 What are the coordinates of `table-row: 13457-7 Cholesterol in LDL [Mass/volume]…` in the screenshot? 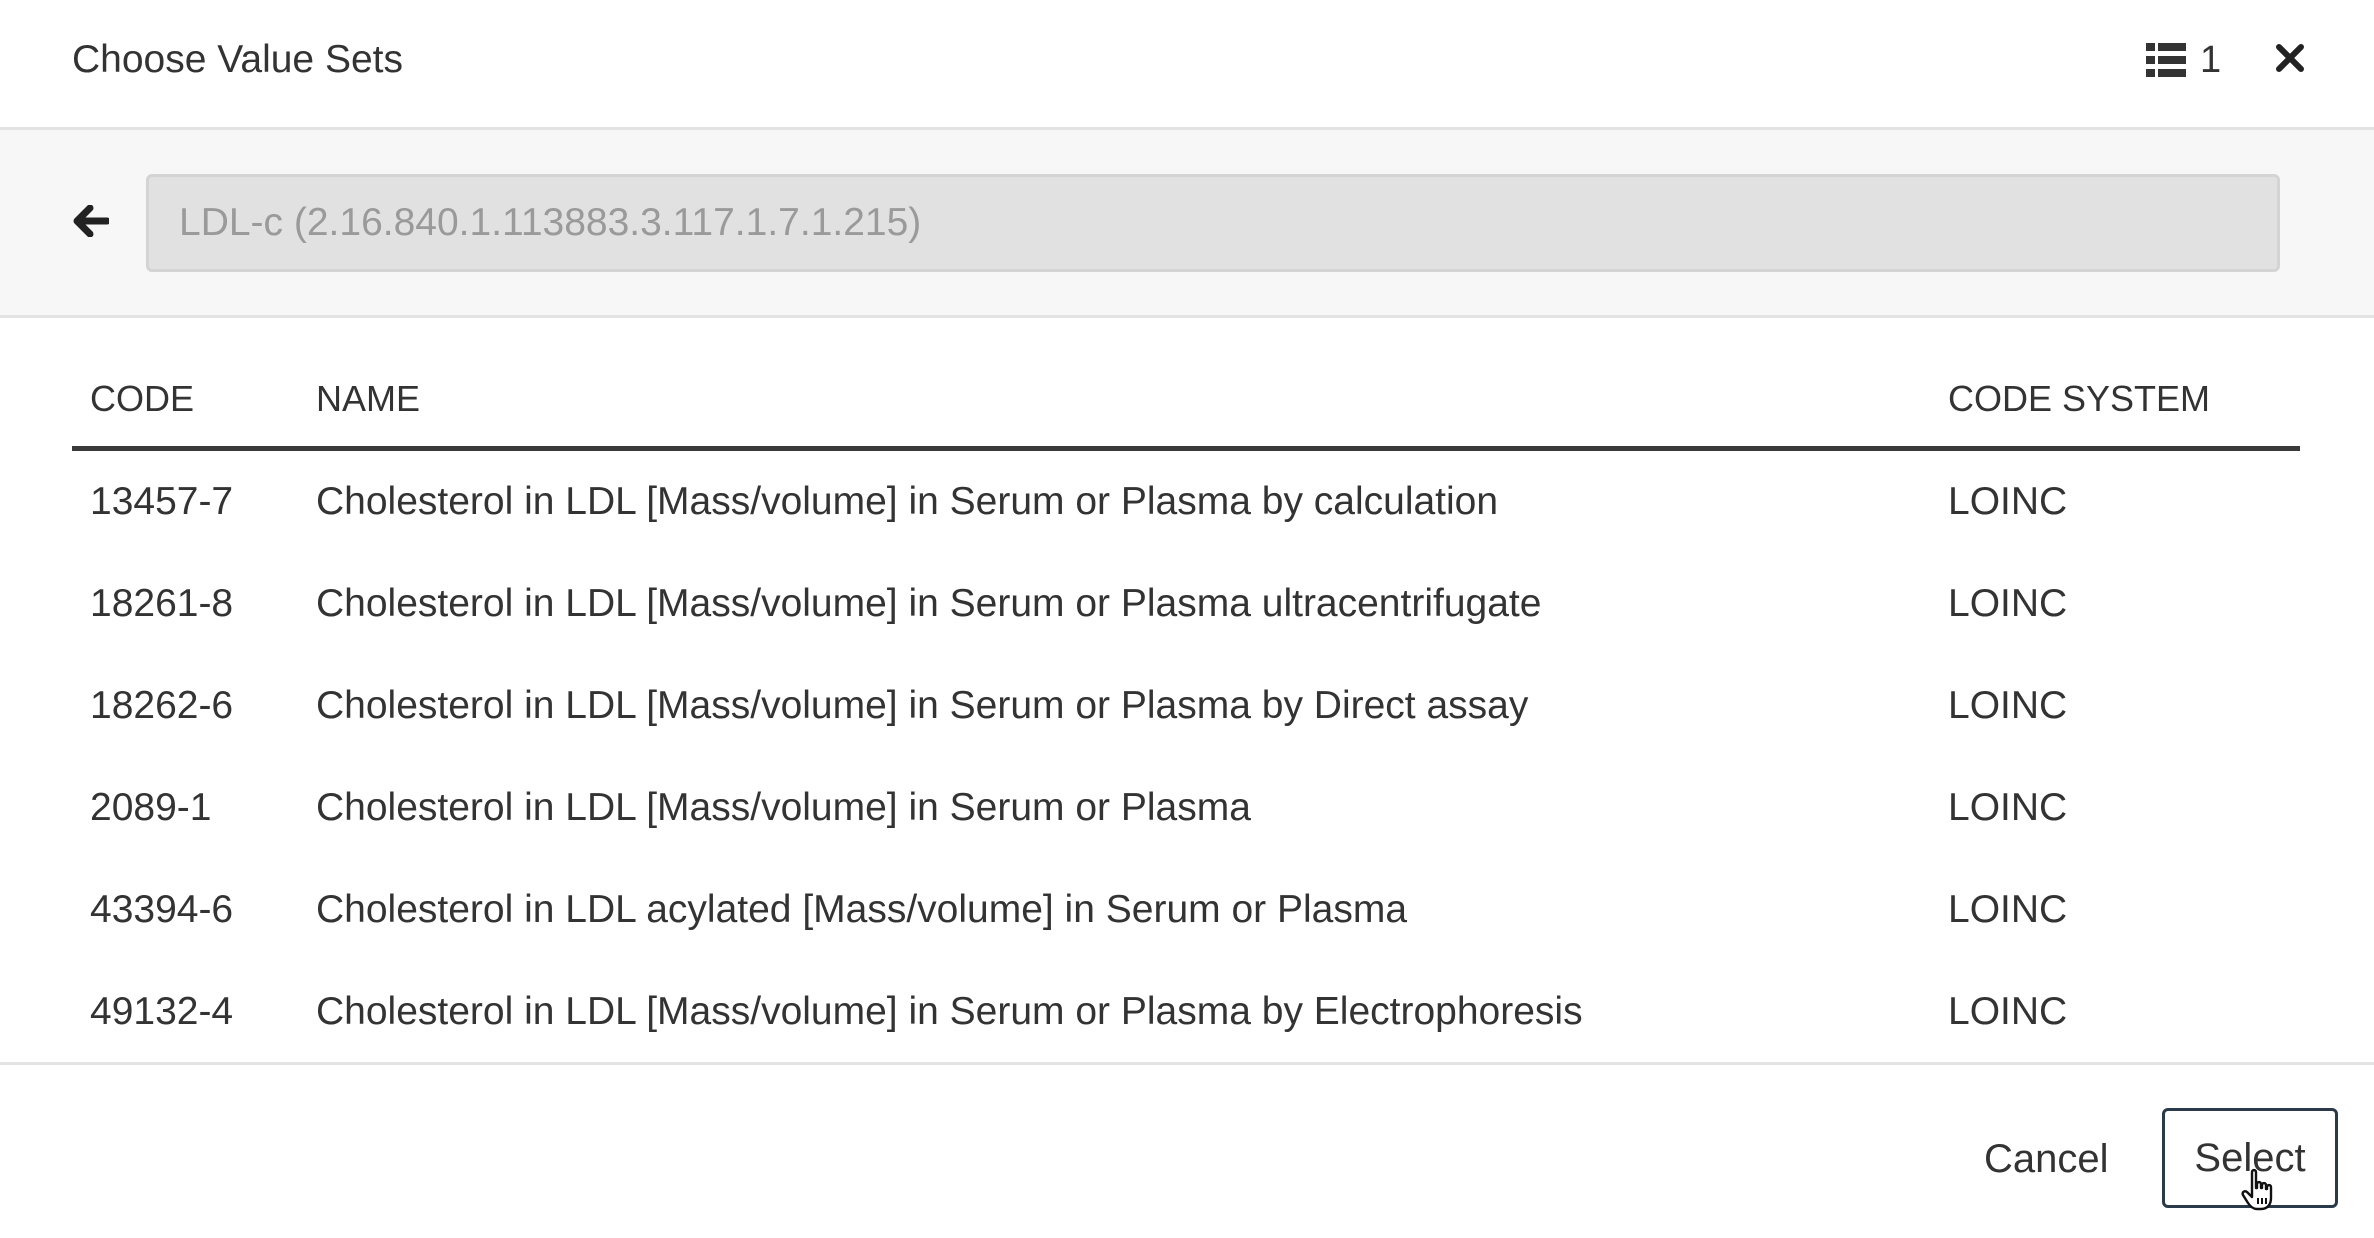 It's located at (1186, 500).